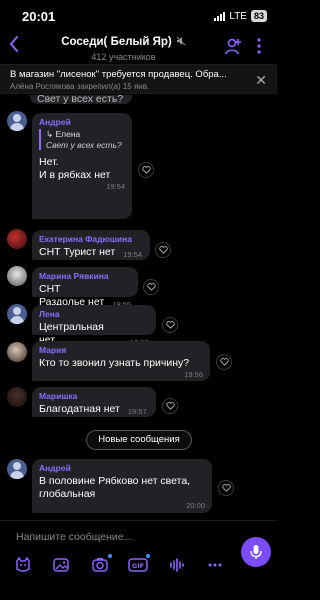 The height and width of the screenshot is (600, 320). Describe the element at coordinates (79, 409) in the screenshot. I see `message-text: Благодатная нет` at that location.